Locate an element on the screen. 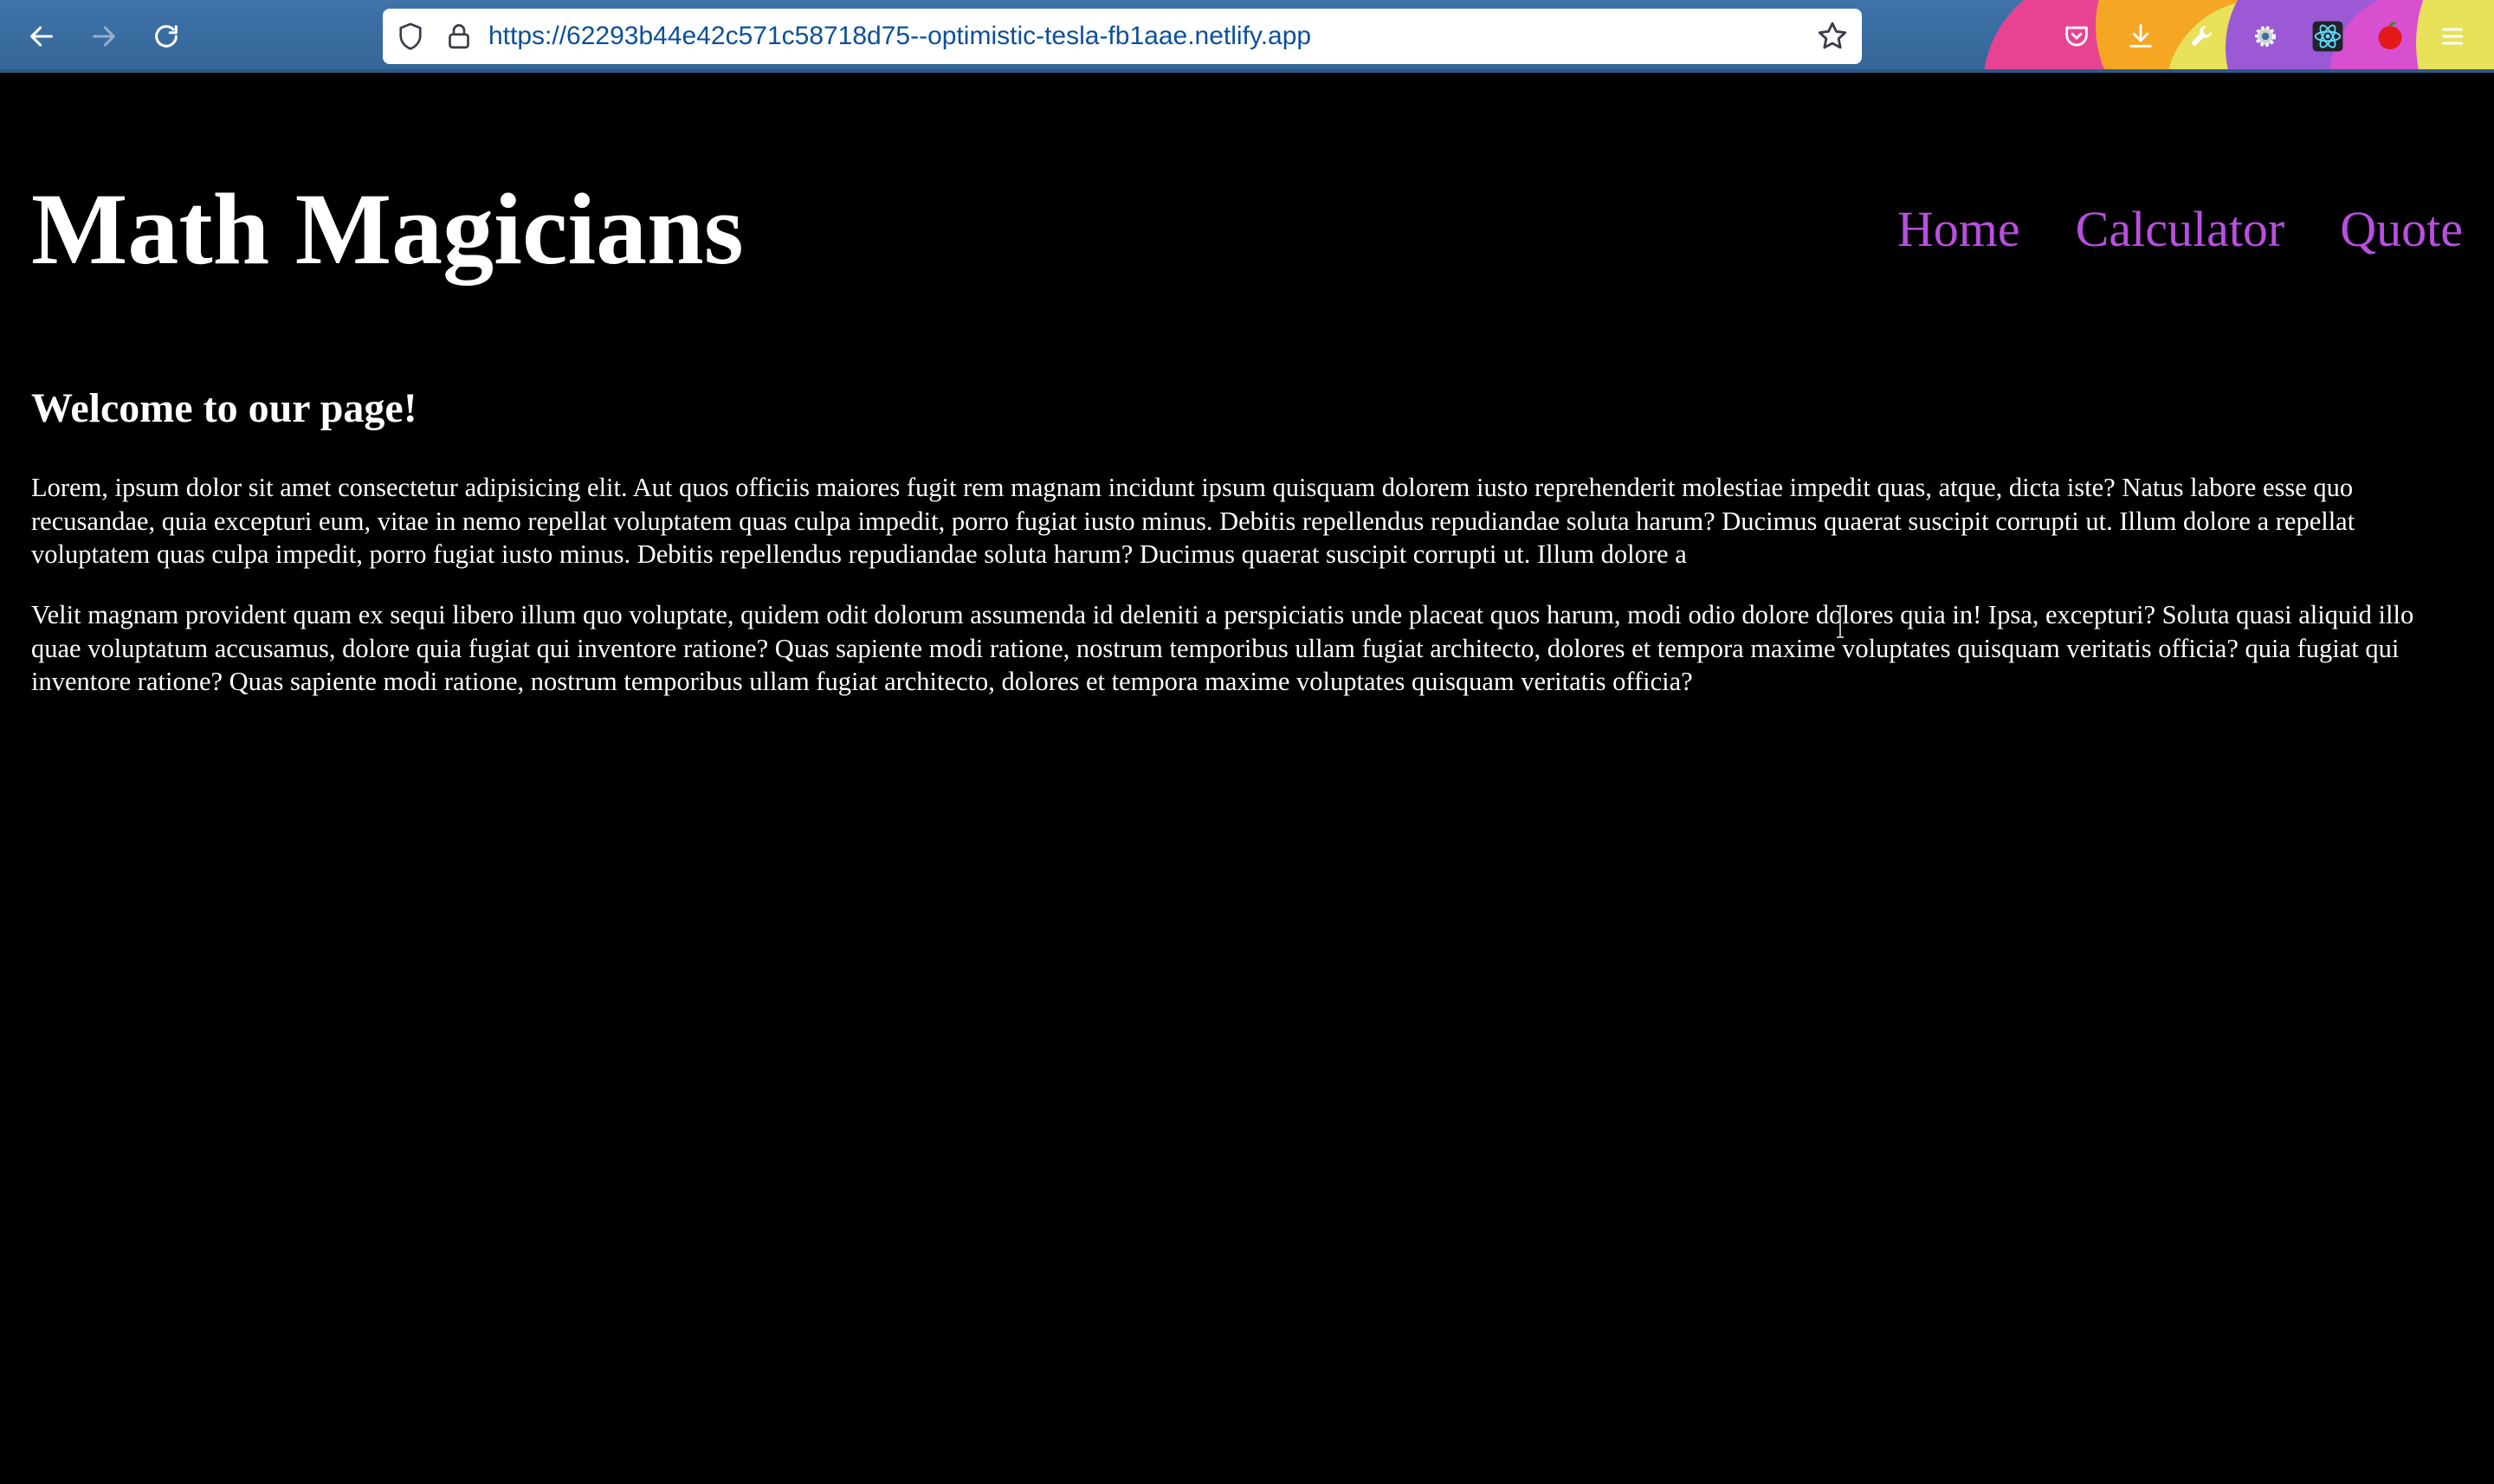 Image resolution: width=2494 pixels, height=1484 pixels. bookmark-star-icon is located at coordinates (1832, 36).